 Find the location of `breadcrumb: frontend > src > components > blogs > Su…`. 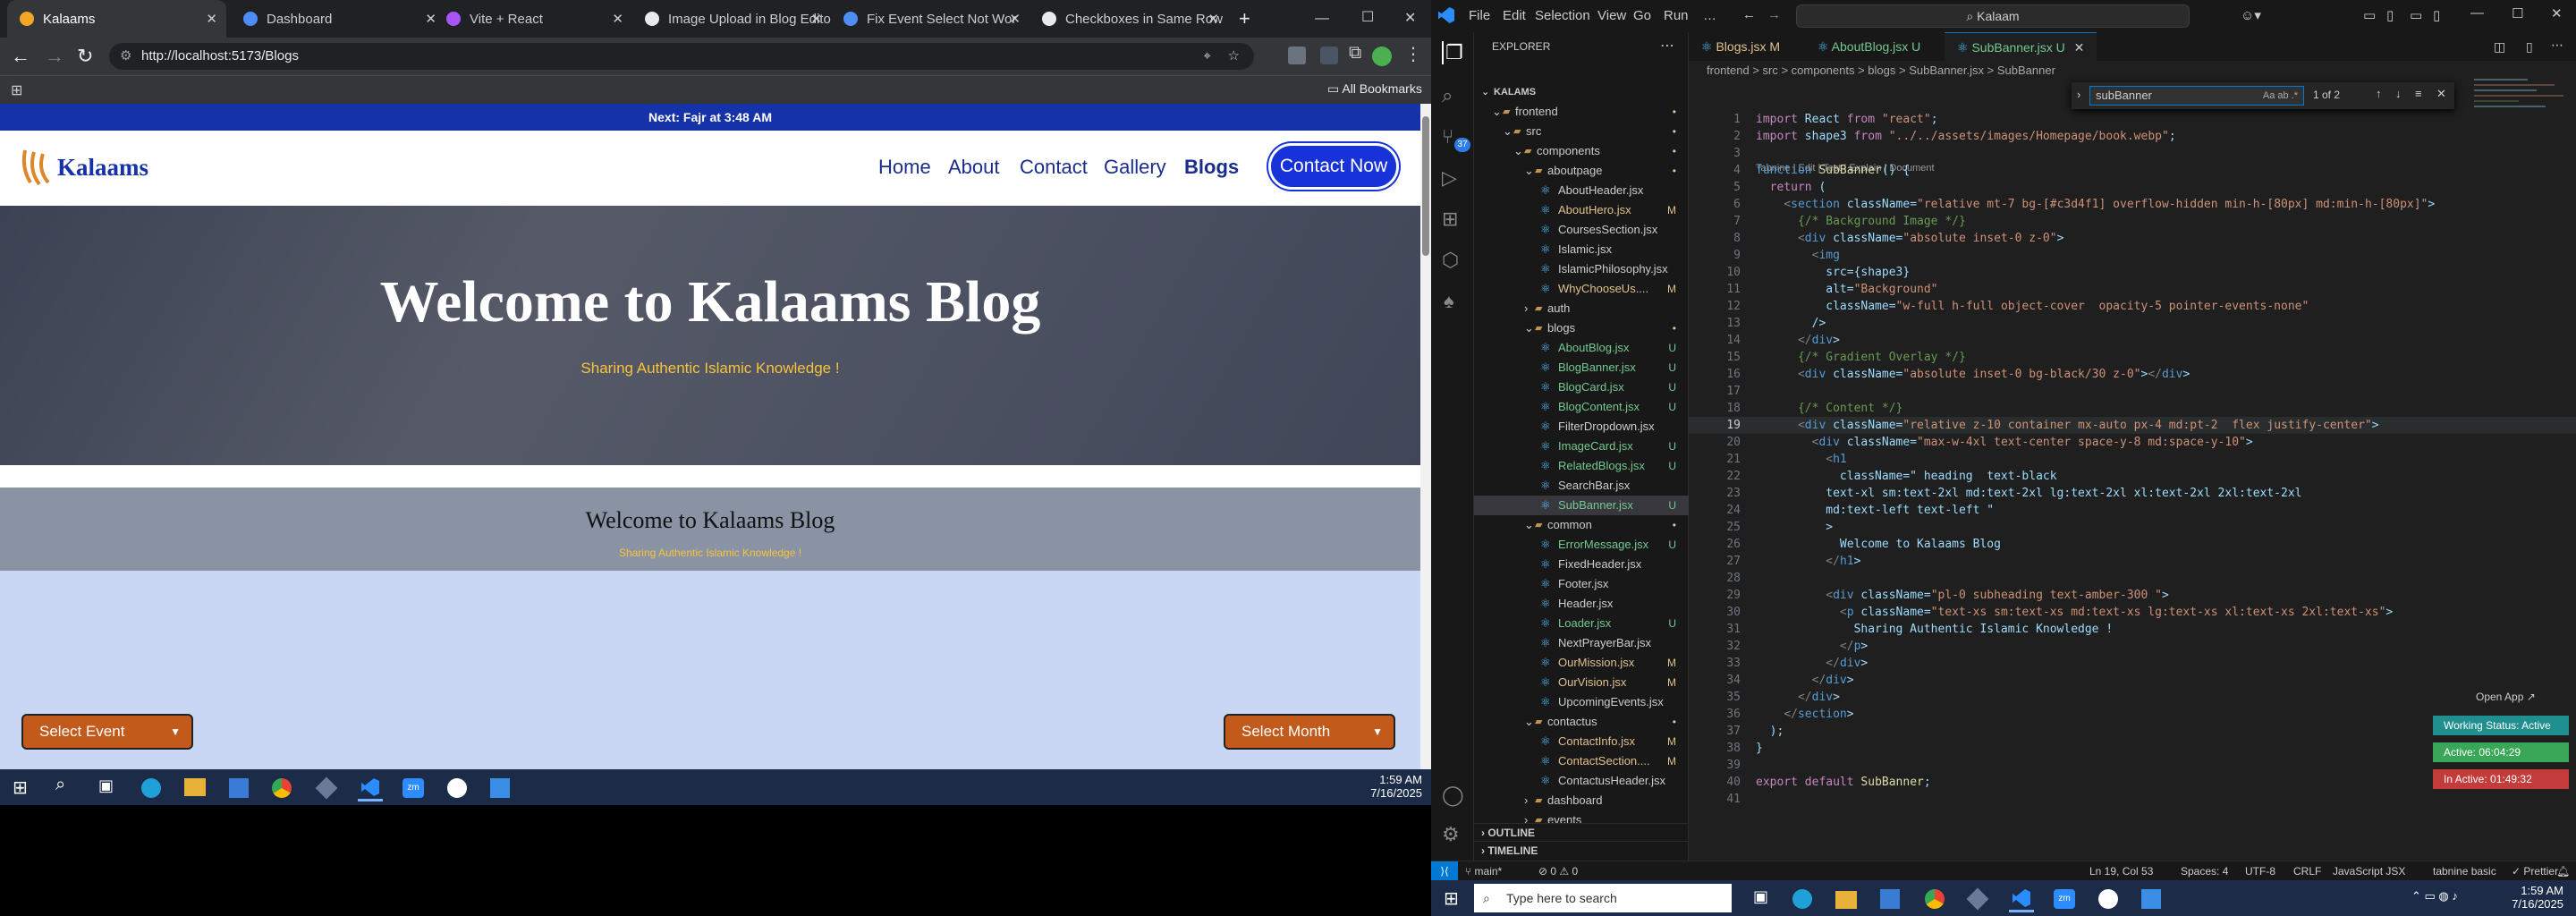

breadcrumb: frontend > src > components > blogs > Su… is located at coordinates (2132, 71).